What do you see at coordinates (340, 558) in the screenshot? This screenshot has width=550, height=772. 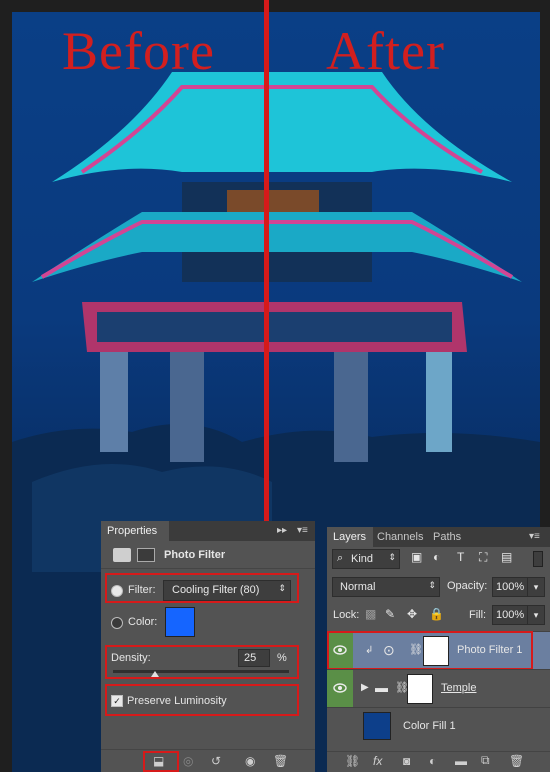 I see `search-icon: ⌕` at bounding box center [340, 558].